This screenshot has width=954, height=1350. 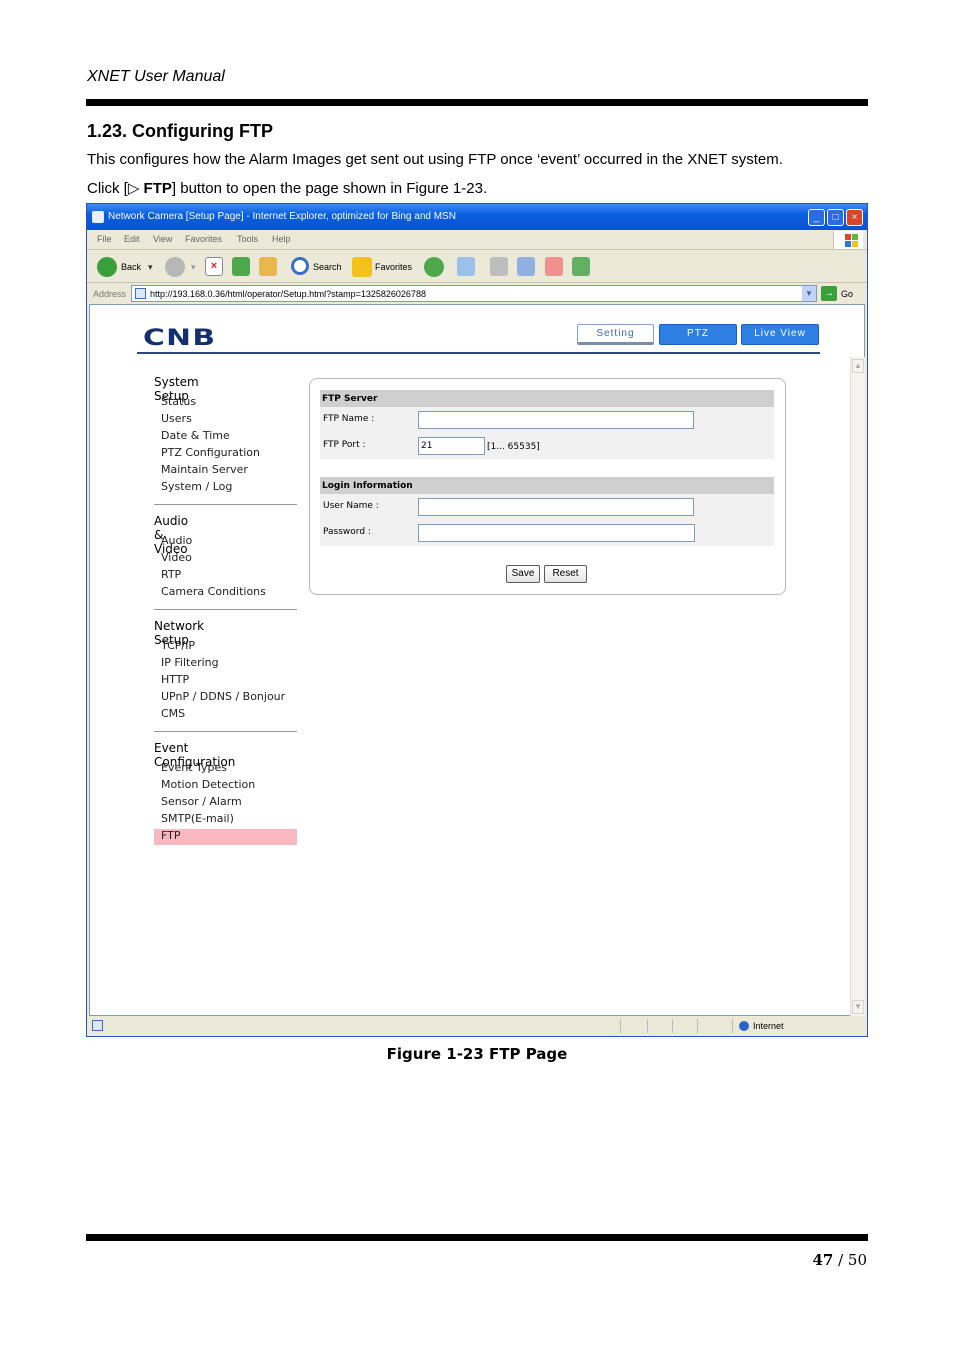 What do you see at coordinates (477, 1237) in the screenshot?
I see `footer-rule` at bounding box center [477, 1237].